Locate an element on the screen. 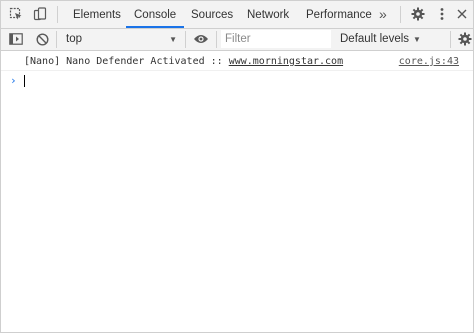  console-message-prefix: [Nano] Nano Defender Activated :: is located at coordinates (126, 61).